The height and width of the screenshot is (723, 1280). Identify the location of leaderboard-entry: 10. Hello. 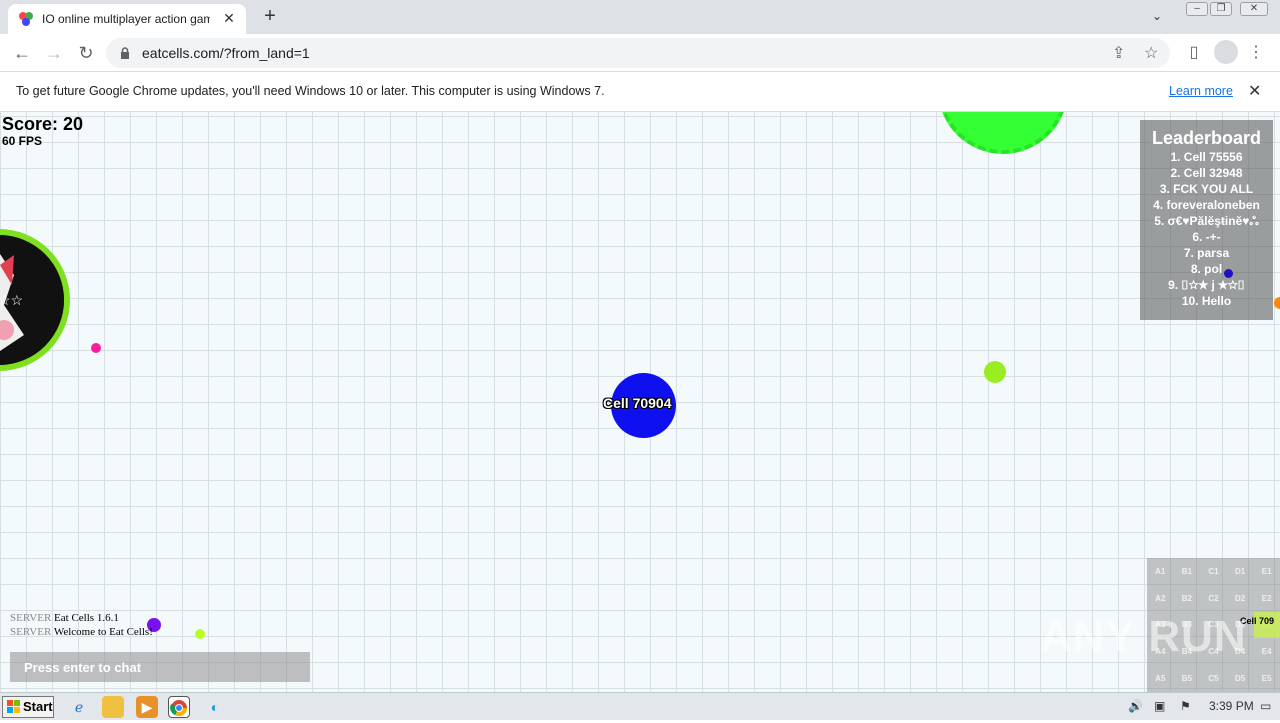
(1206, 301).